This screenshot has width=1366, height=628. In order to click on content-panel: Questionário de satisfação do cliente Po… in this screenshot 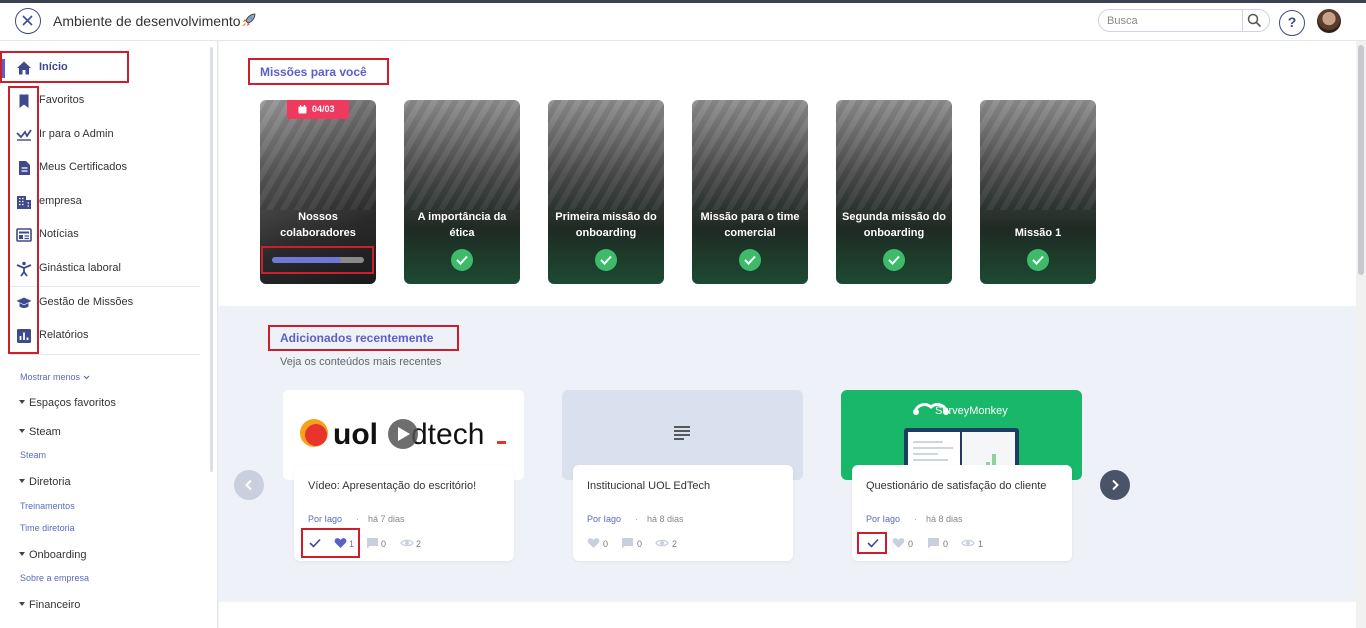, I will do `click(962, 513)`.